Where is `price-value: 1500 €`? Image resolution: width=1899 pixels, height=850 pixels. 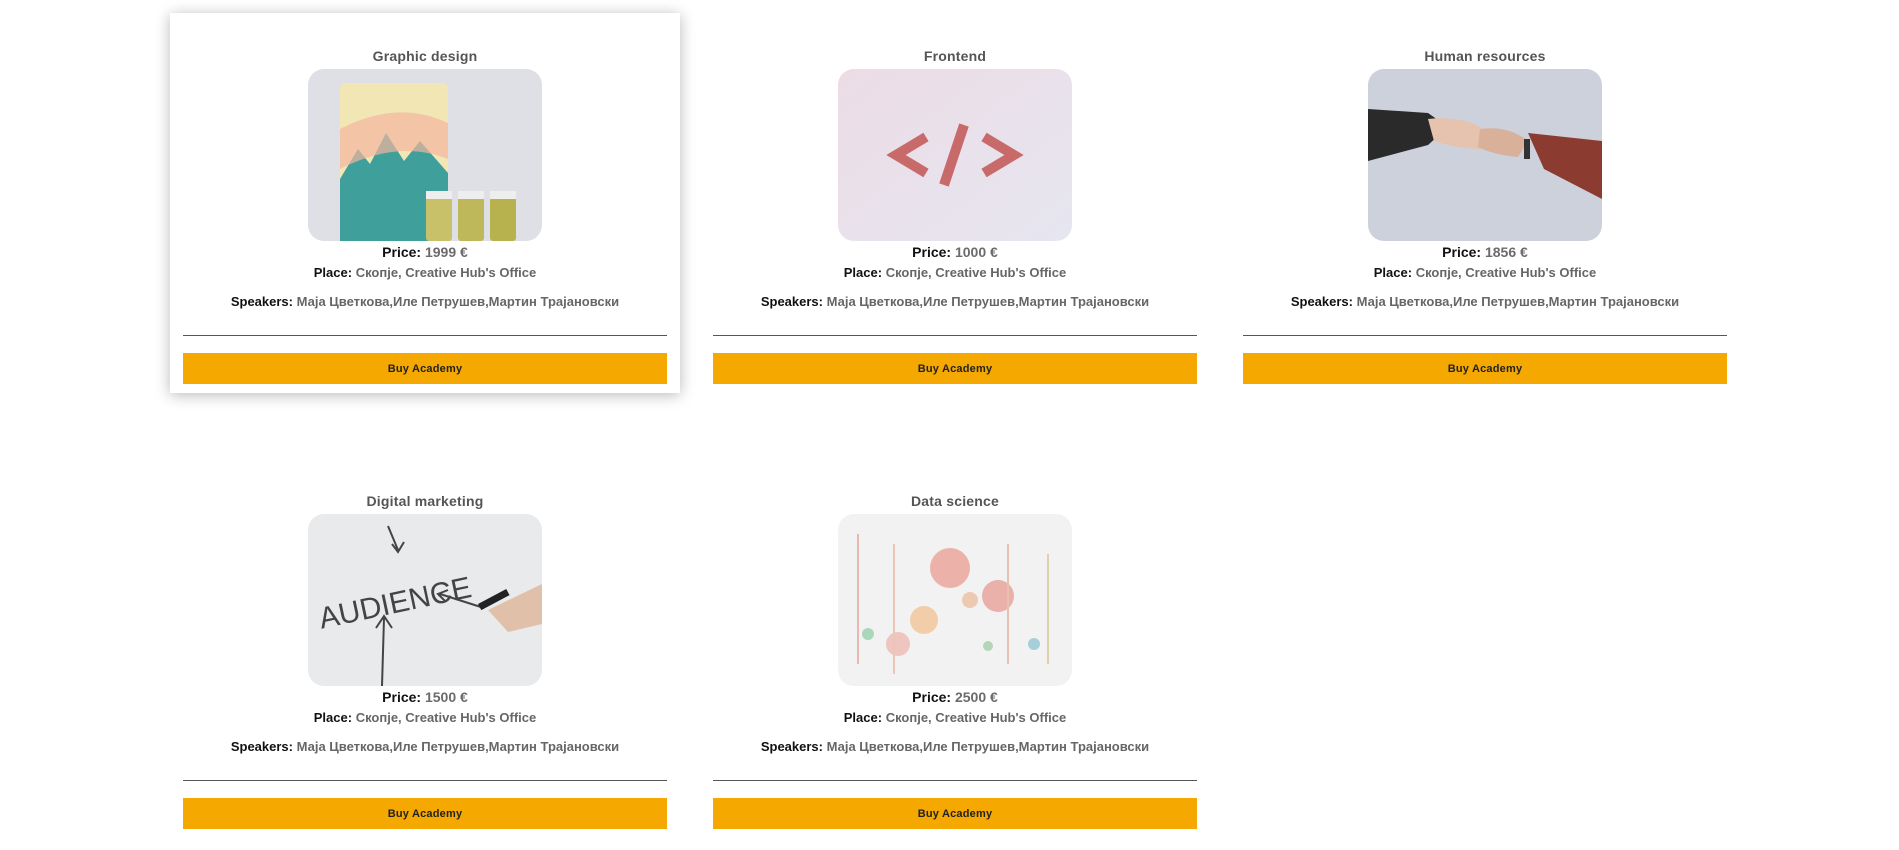
price-value: 1500 € is located at coordinates (446, 697).